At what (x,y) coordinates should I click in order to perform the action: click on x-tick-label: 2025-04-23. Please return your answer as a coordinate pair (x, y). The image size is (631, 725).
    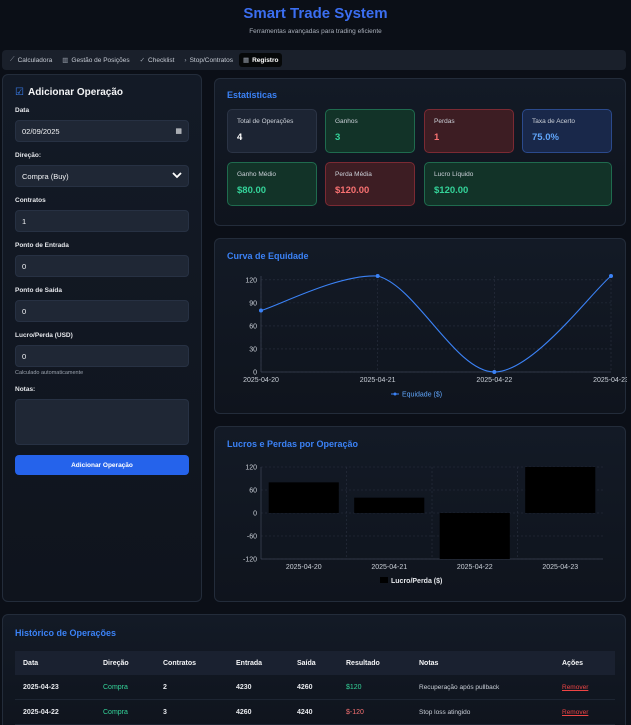
    Looking at the image, I should click on (610, 380).